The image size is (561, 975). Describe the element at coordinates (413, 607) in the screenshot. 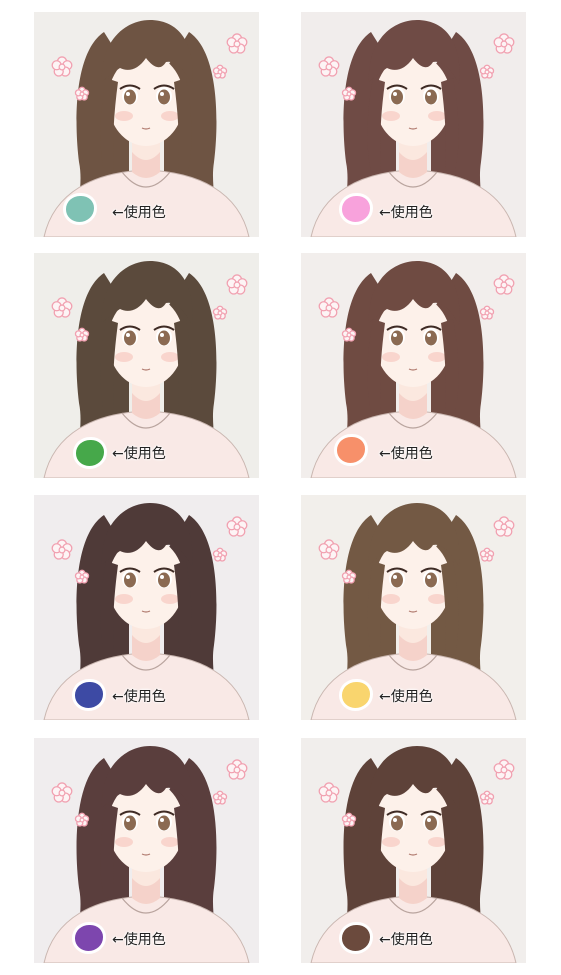

I see `panel-yellow: ←使用色` at that location.